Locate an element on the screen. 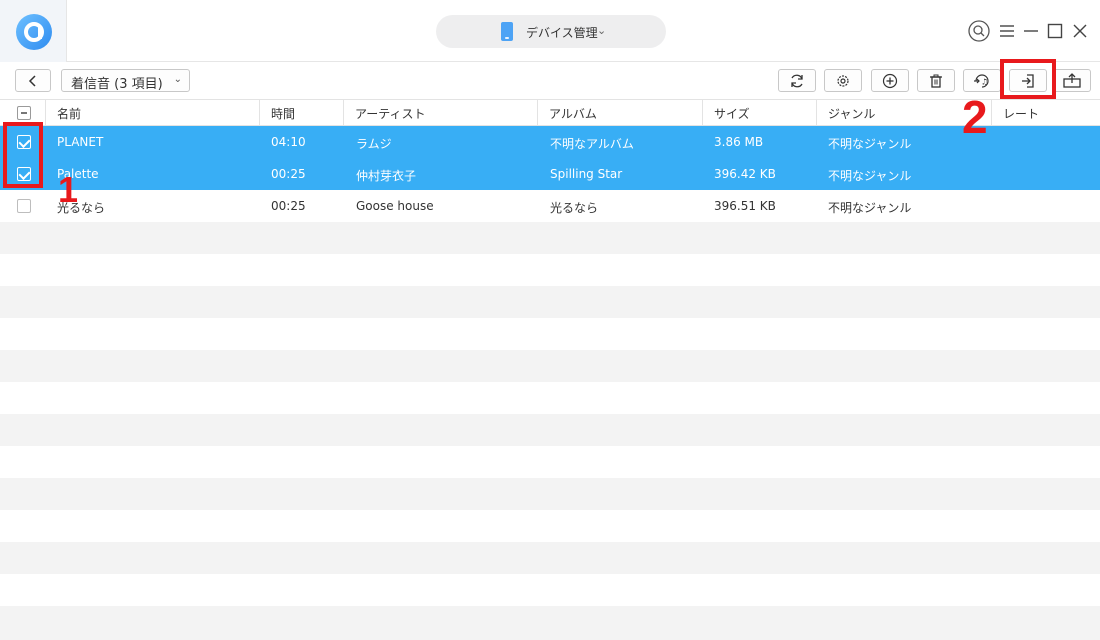 This screenshot has height=640, width=1100. logo-area is located at coordinates (33, 31).